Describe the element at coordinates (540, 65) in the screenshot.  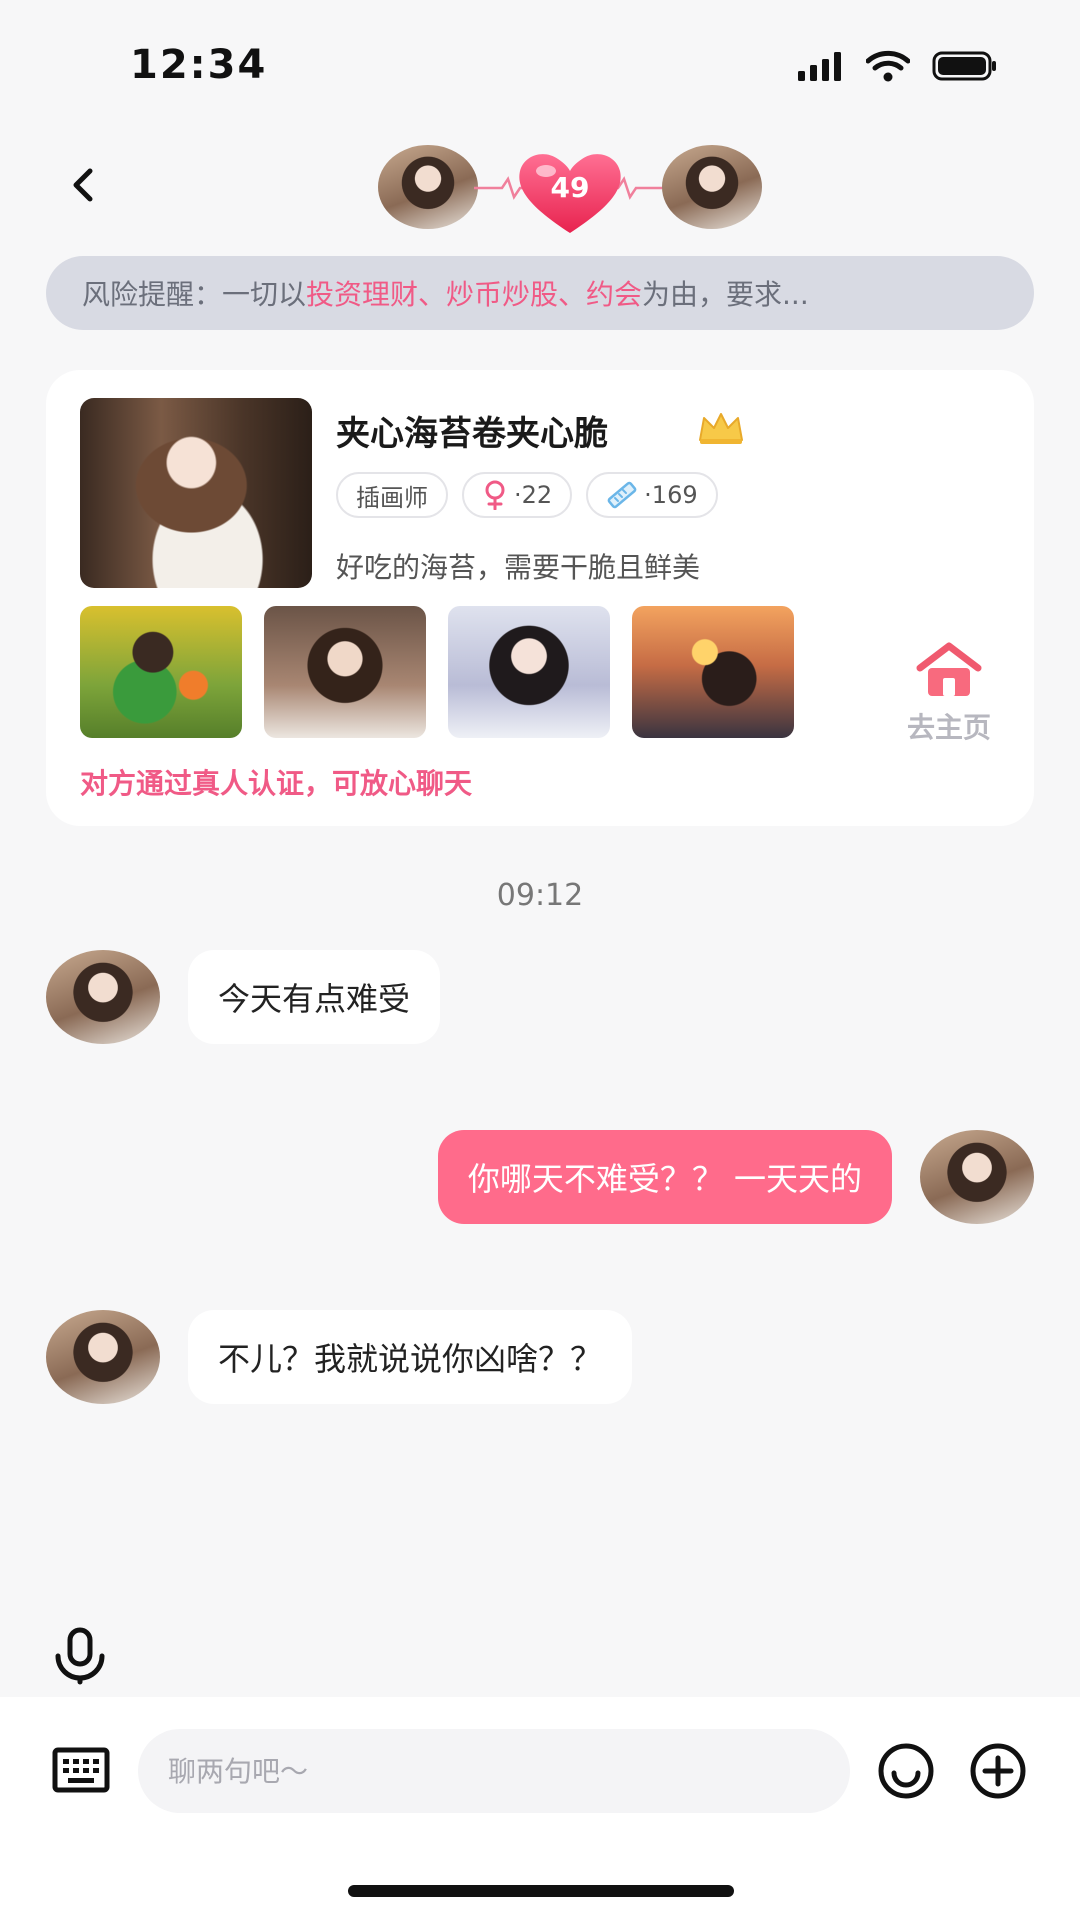
I see `status-bar: 12:34` at that location.